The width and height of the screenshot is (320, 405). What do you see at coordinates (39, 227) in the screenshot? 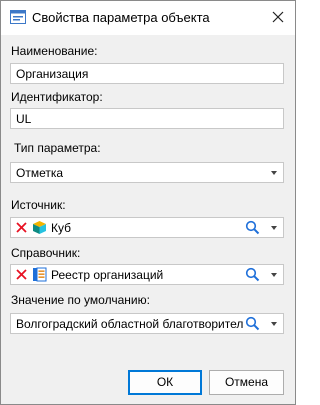
I see `cube-icon` at bounding box center [39, 227].